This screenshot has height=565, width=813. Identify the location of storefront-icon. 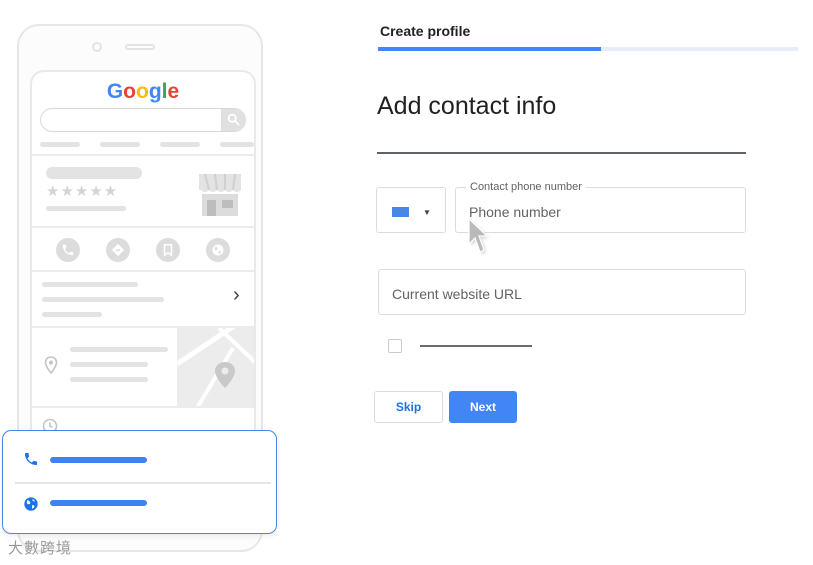
(220, 194).